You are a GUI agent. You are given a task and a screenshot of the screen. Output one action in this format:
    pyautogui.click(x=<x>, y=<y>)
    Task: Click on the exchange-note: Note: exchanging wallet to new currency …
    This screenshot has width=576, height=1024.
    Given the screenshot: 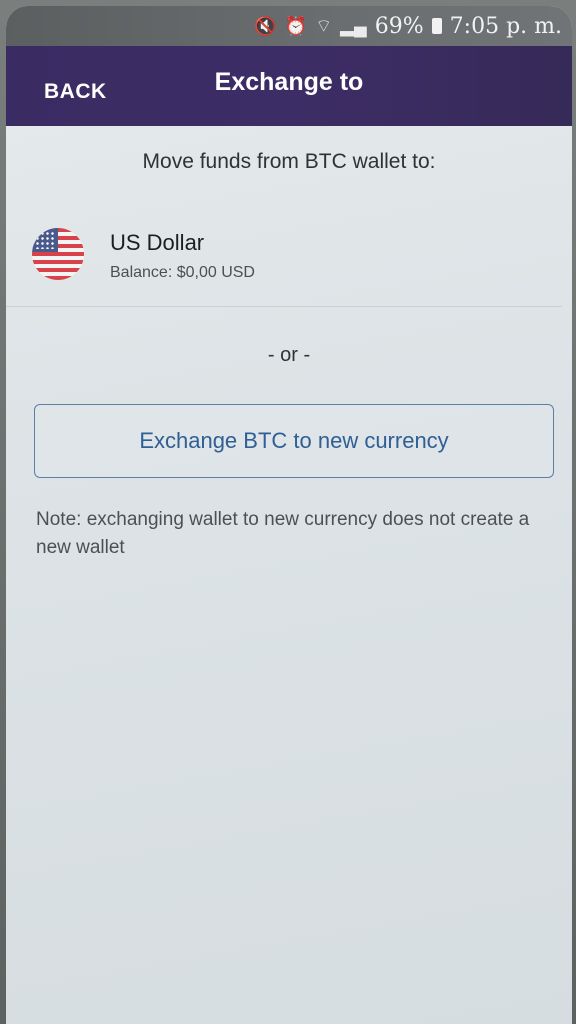 What is the action you would take?
    pyautogui.click(x=283, y=533)
    